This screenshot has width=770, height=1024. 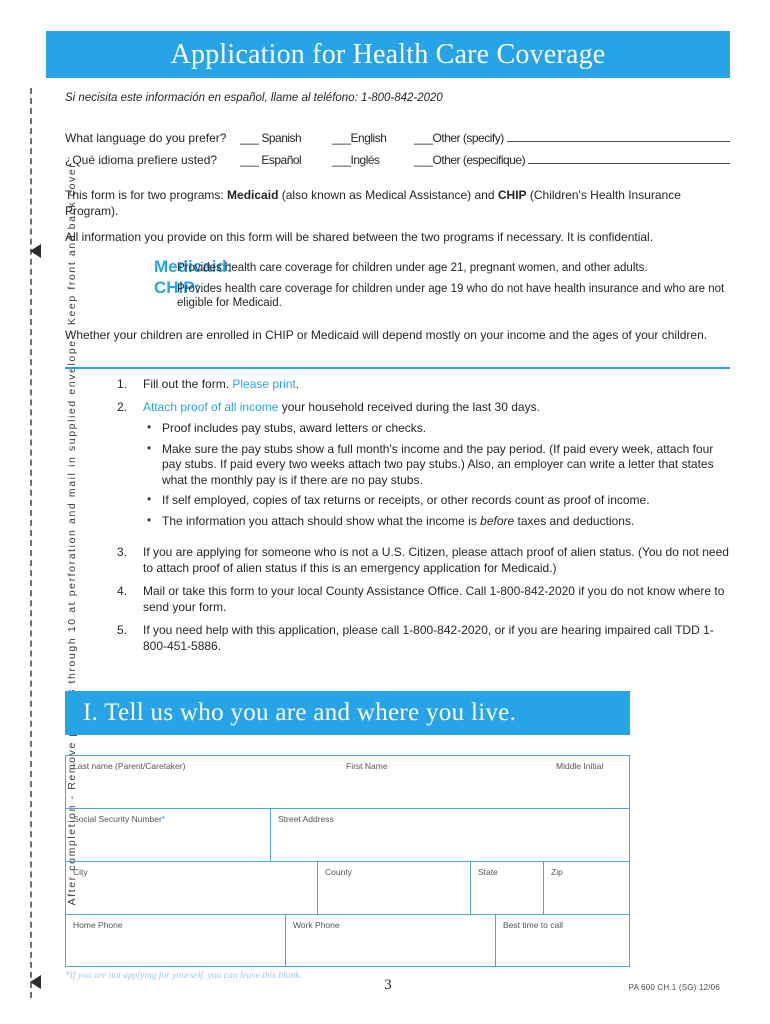 I want to click on field-zip: Zip, so click(x=586, y=887).